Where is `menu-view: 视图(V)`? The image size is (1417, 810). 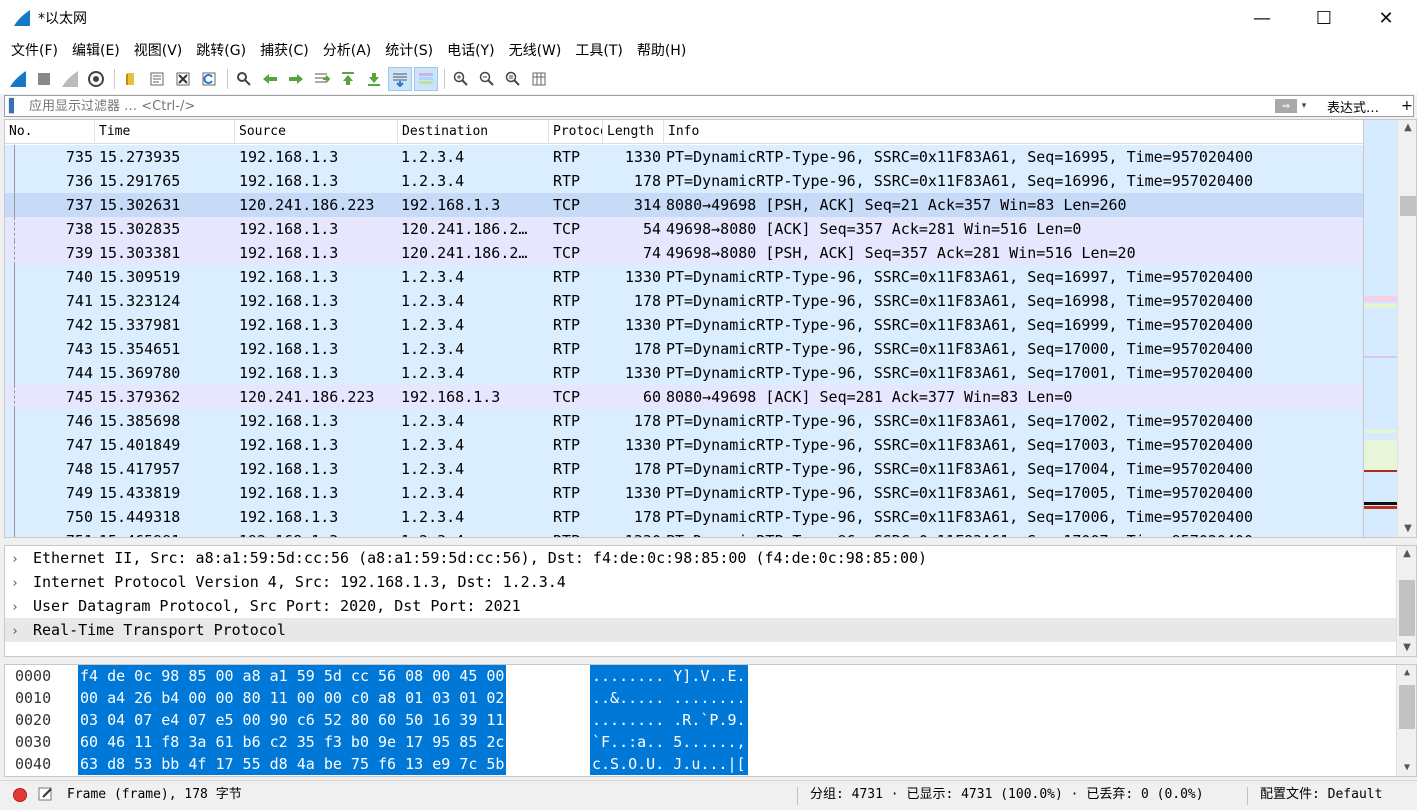 menu-view: 视图(V) is located at coordinates (158, 50).